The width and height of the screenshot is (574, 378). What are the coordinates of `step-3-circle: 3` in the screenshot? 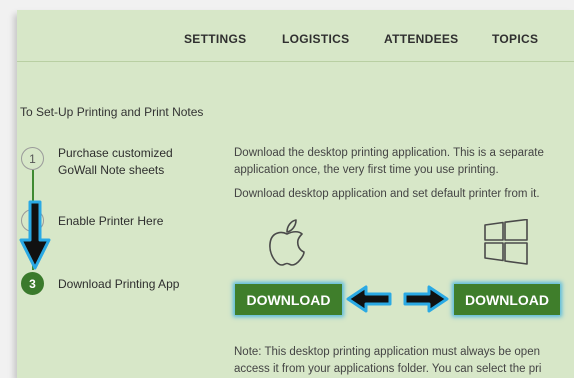 It's located at (32, 283).